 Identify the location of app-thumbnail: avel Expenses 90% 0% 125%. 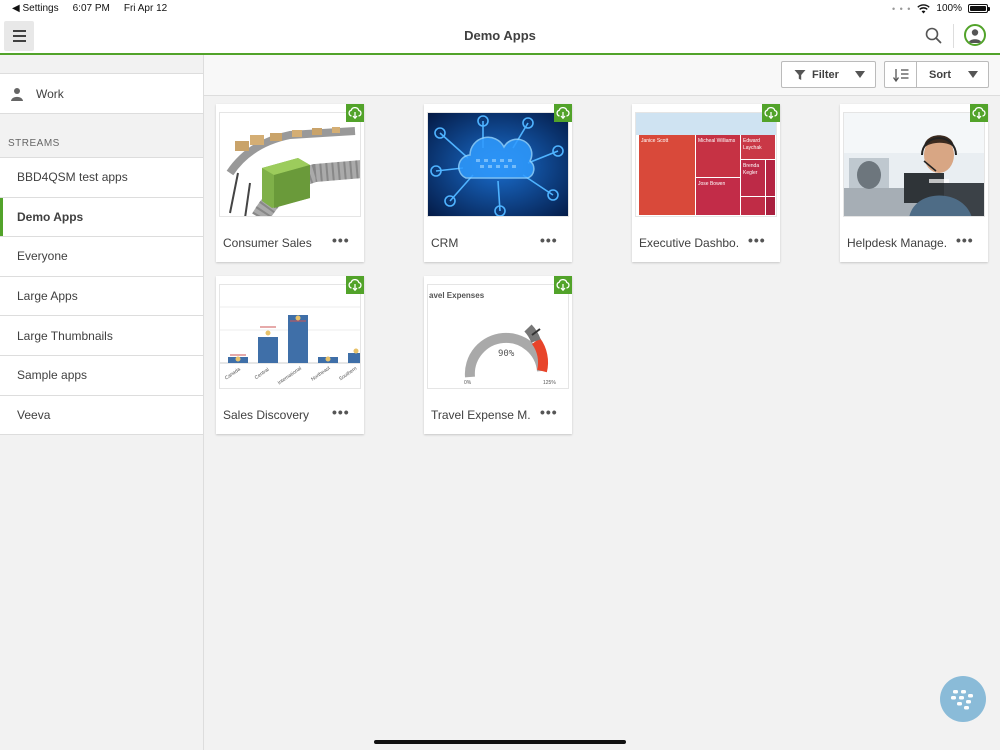
(498, 336).